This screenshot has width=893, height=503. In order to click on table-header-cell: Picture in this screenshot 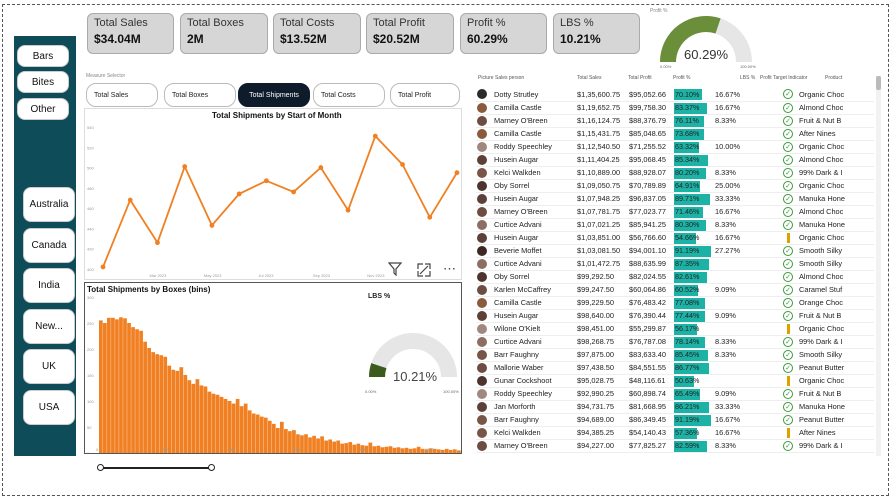, I will do `click(486, 78)`.